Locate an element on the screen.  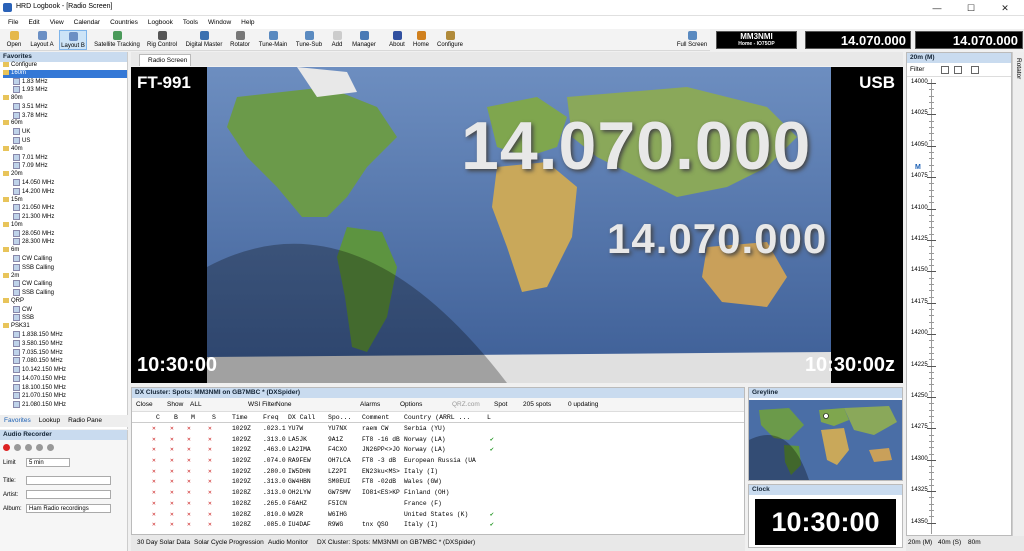
limit-select: 5 min is located at coordinates (48, 462).